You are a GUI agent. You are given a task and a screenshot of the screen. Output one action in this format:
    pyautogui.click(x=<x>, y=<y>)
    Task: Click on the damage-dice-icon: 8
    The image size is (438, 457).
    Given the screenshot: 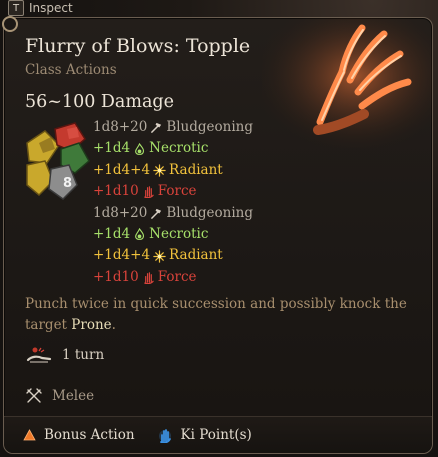 What is the action you would take?
    pyautogui.click(x=58, y=161)
    